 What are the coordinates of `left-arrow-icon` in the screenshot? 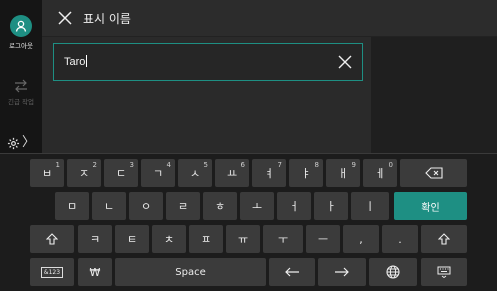 It's located at (292, 272).